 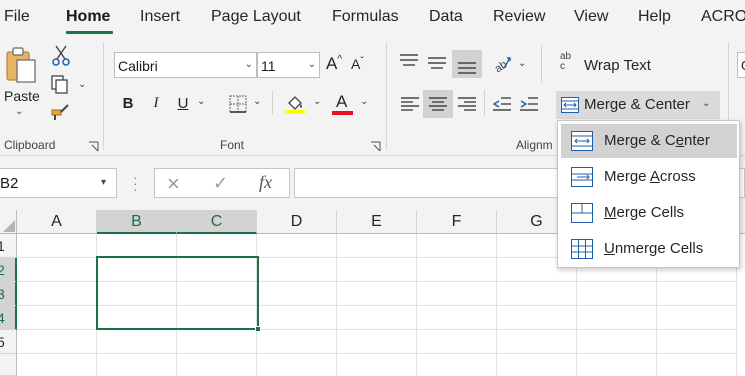 What do you see at coordinates (467, 106) in the screenshot?
I see `align-right-icon` at bounding box center [467, 106].